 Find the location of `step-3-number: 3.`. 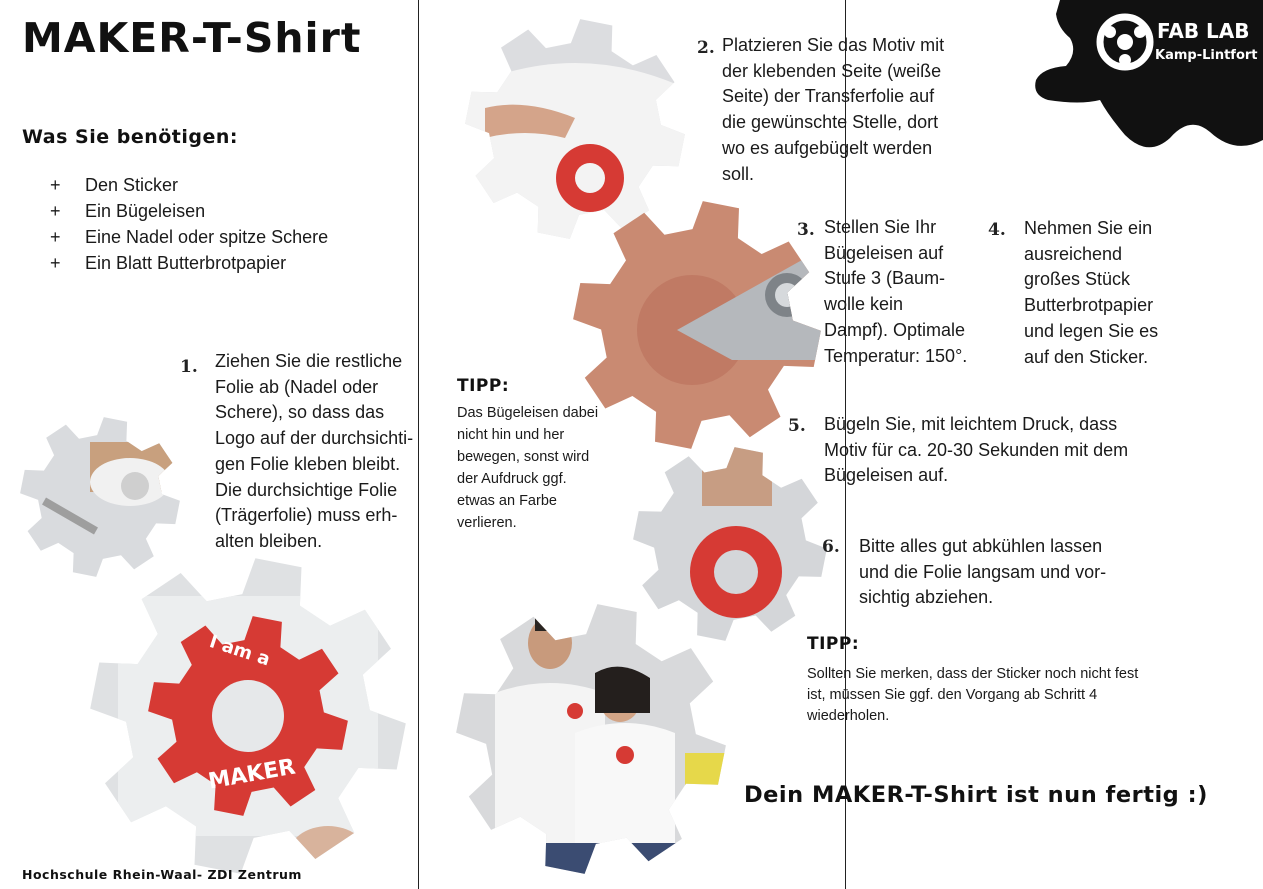

step-3-number: 3. is located at coordinates (806, 230).